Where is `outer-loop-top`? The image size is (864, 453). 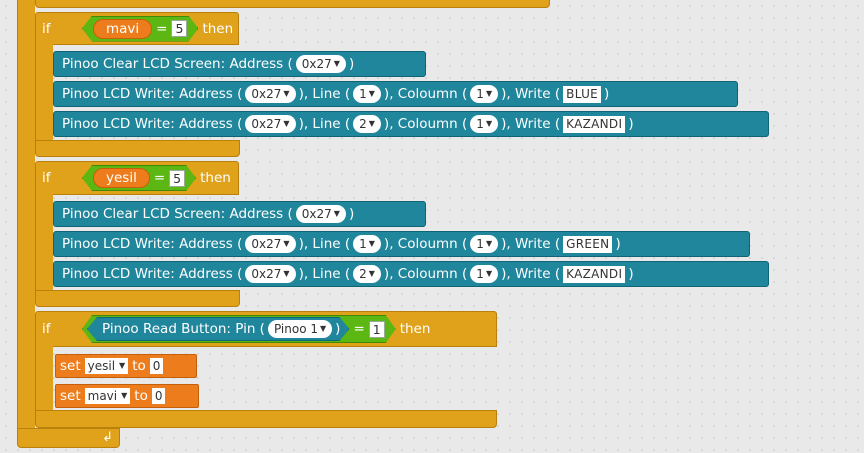 outer-loop-top is located at coordinates (292, 4).